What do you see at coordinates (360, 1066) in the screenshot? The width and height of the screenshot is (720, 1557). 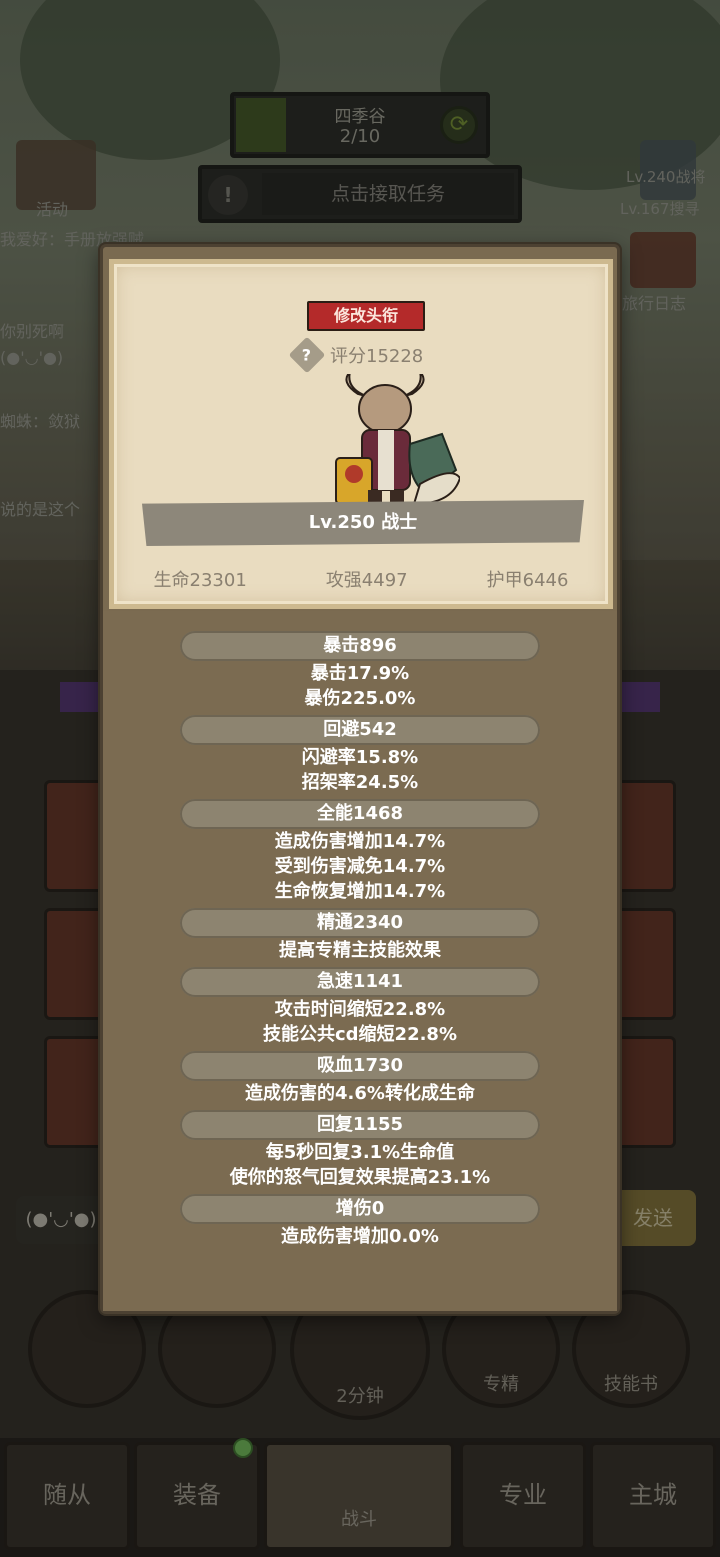 I see `stat-header: 吸血1730` at bounding box center [360, 1066].